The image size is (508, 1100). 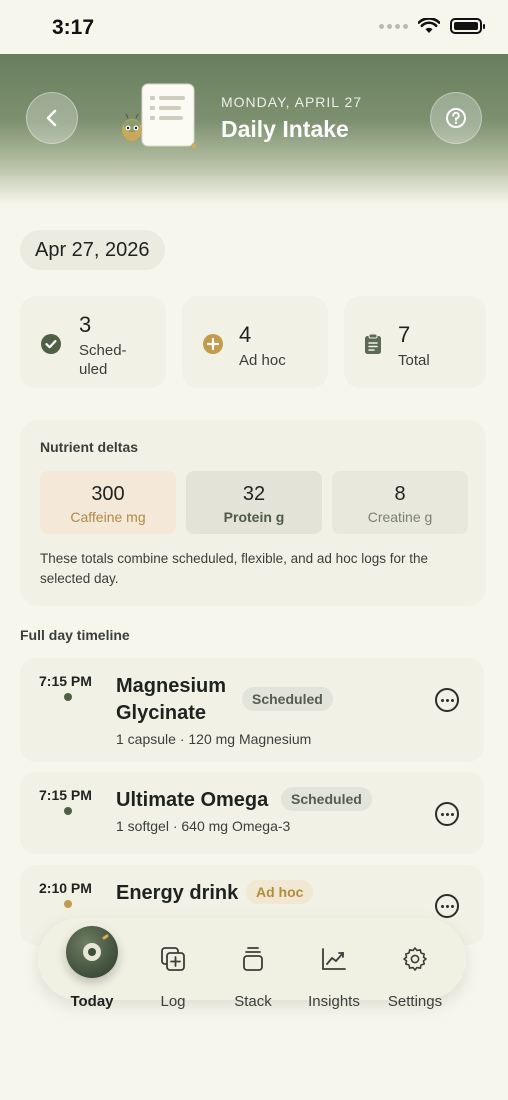 I want to click on status-icons, so click(x=432, y=26).